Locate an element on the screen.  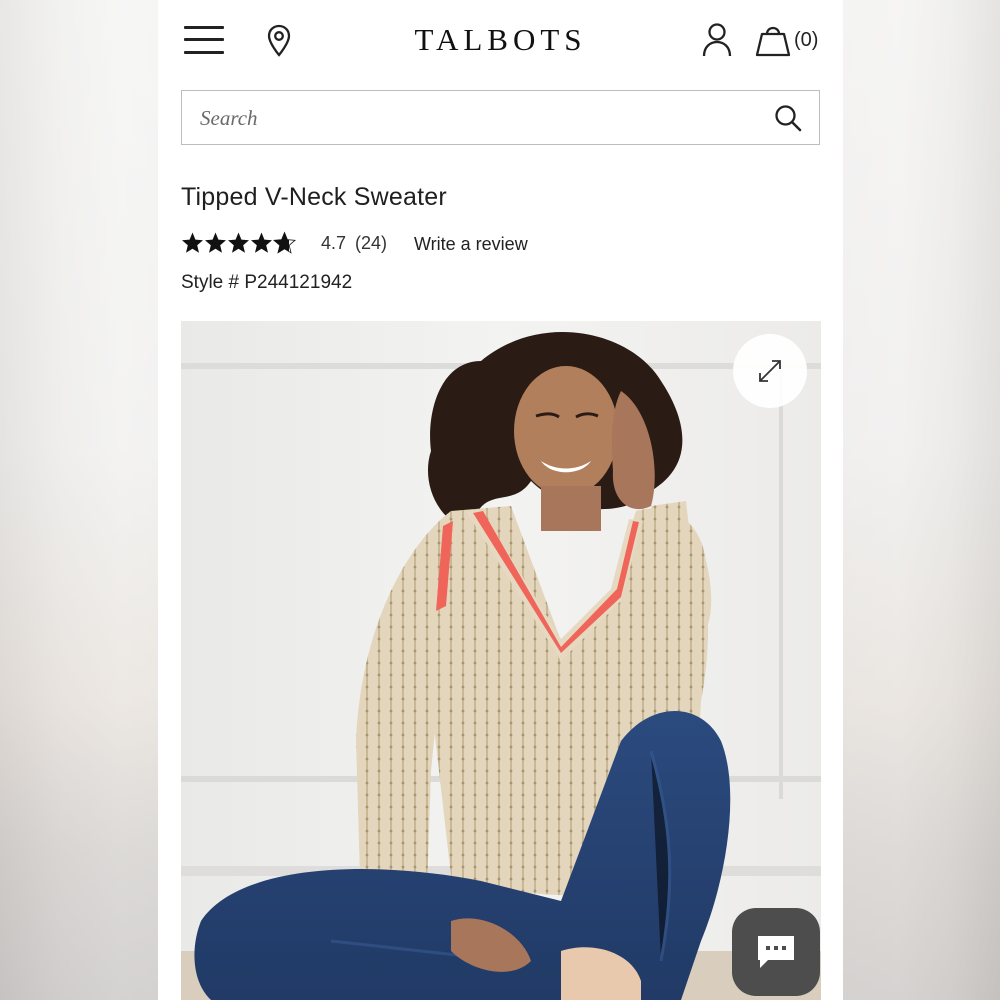
shopping-bag-icon is located at coordinates (773, 40).